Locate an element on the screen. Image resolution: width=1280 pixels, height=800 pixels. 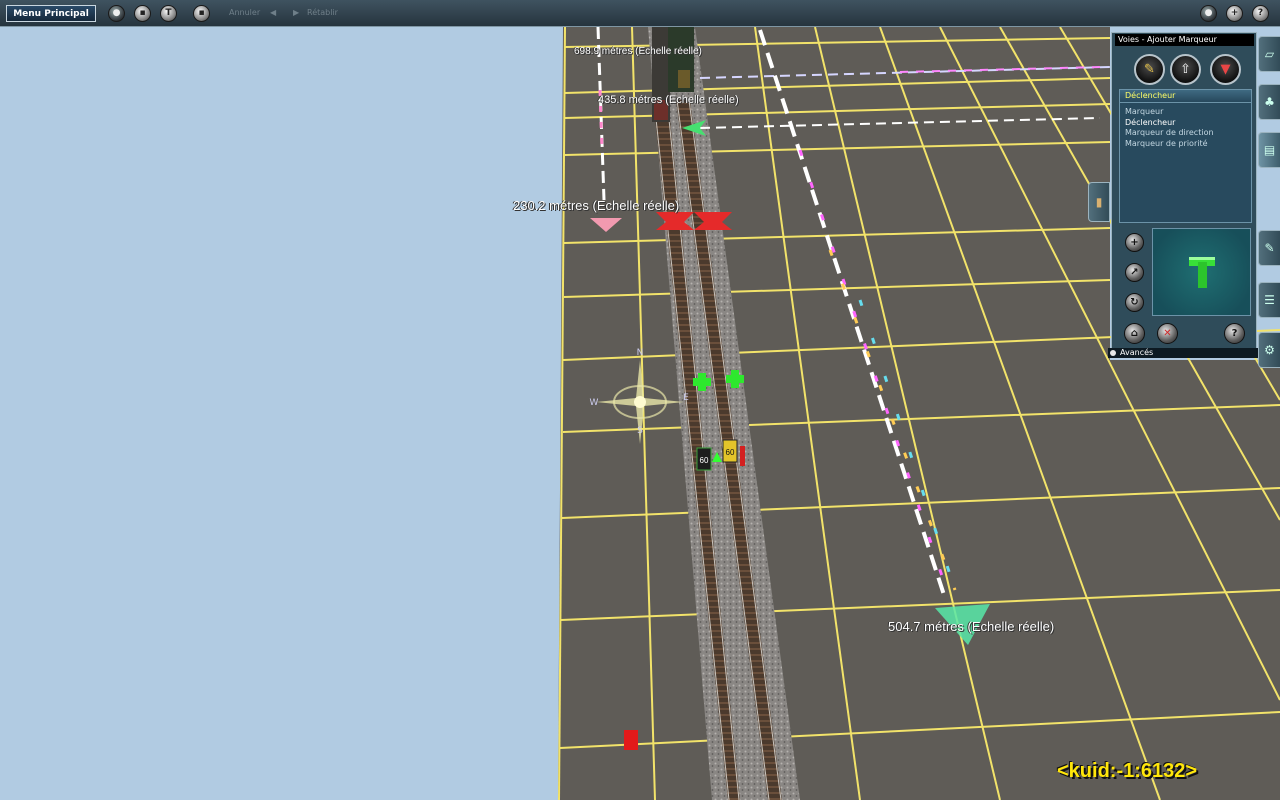
tab-tracks: ▤ is located at coordinates (1269, 150).